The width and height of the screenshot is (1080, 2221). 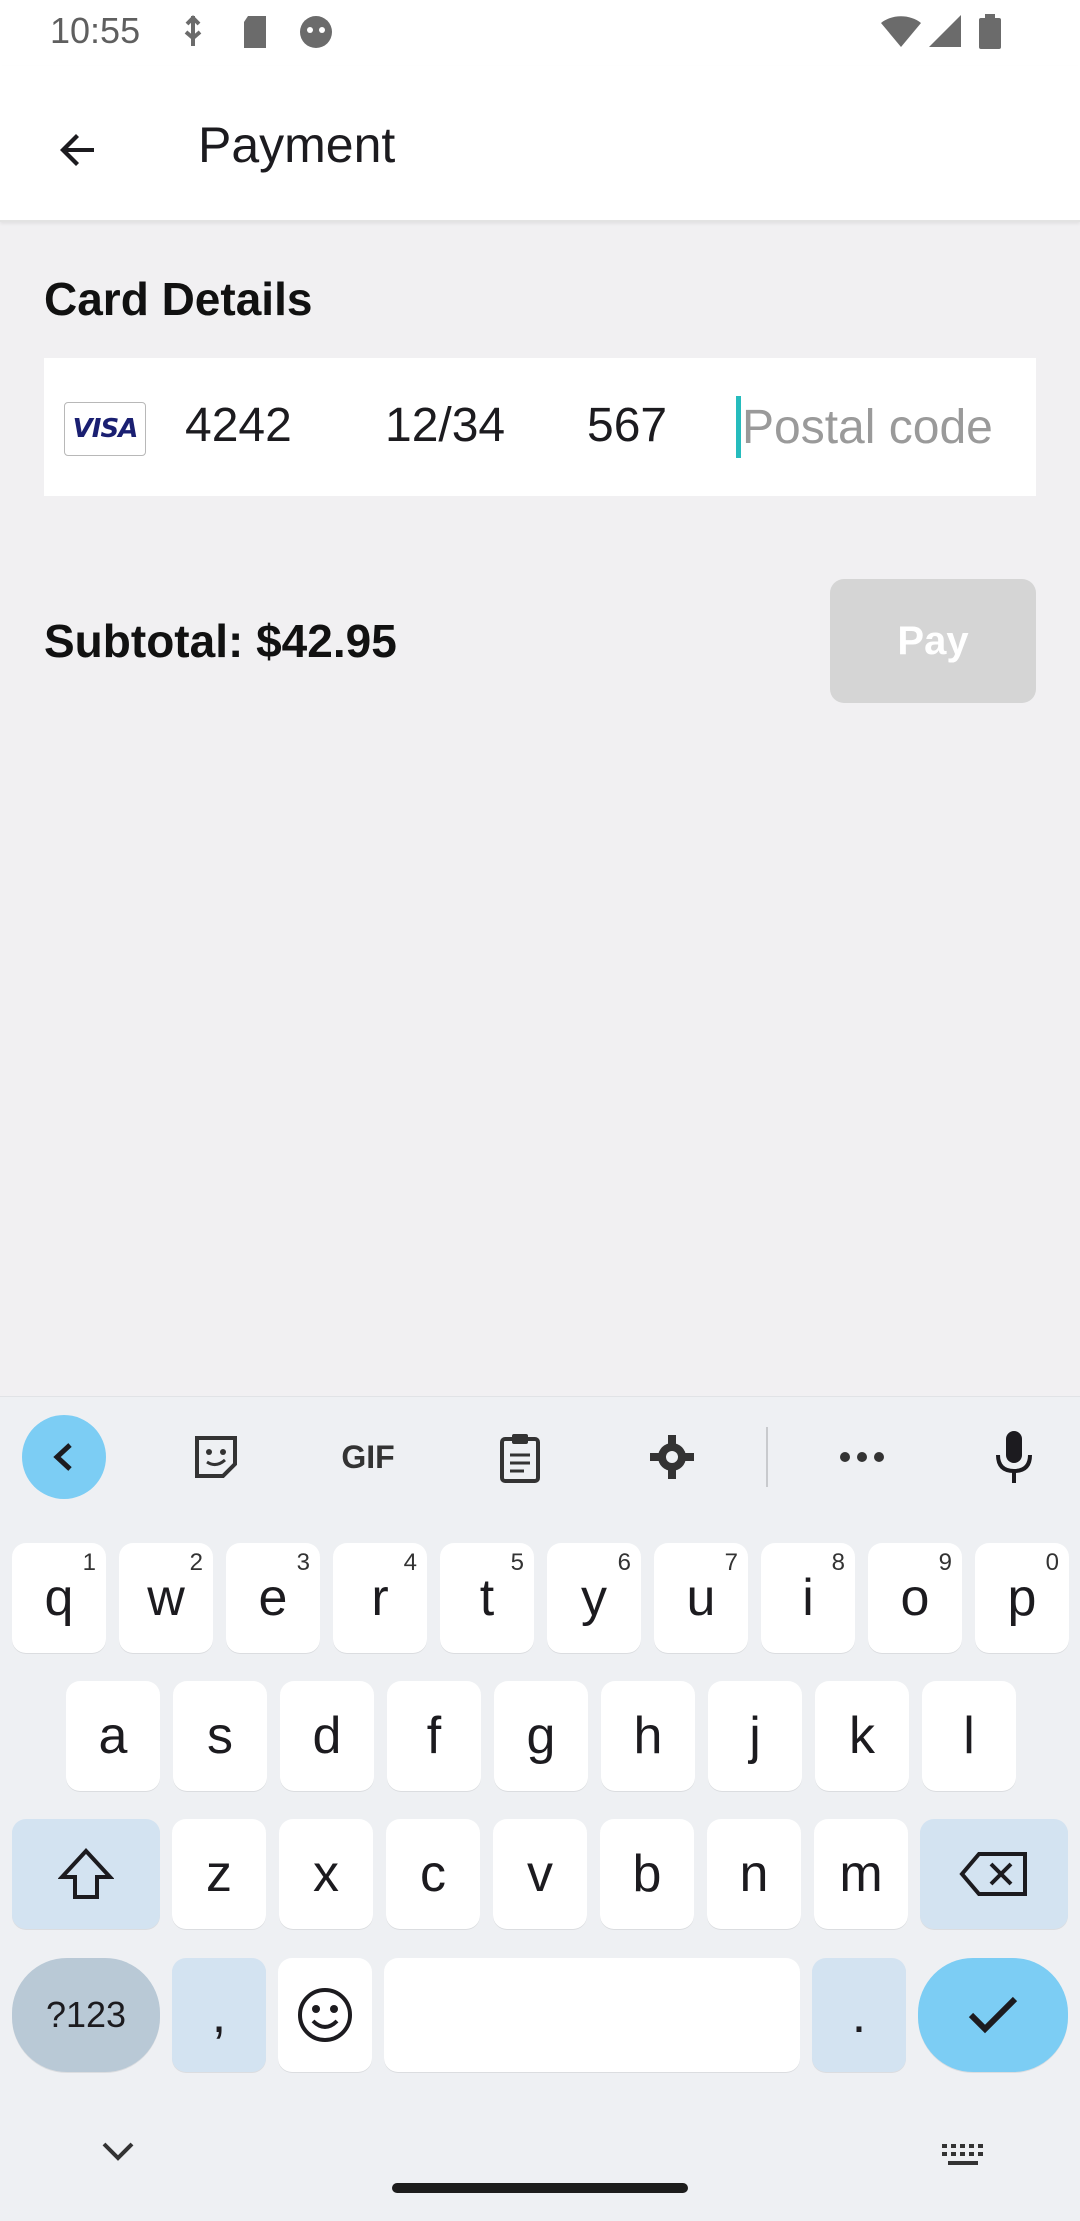 What do you see at coordinates (325, 2015) in the screenshot?
I see `emoji-key` at bounding box center [325, 2015].